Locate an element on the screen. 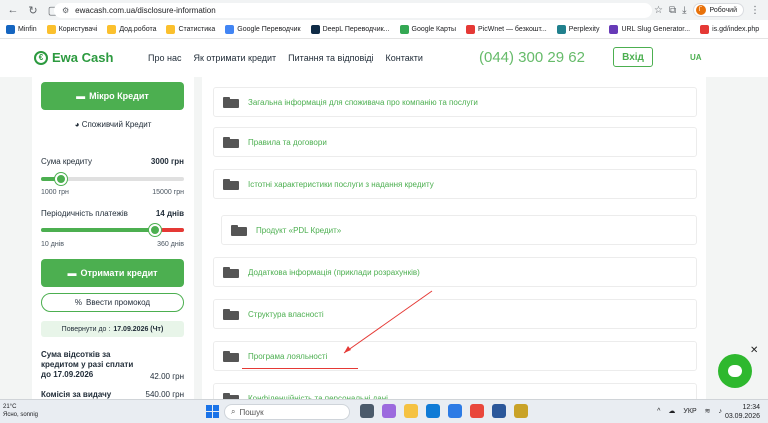  period-value: 14 днів is located at coordinates (169, 213).